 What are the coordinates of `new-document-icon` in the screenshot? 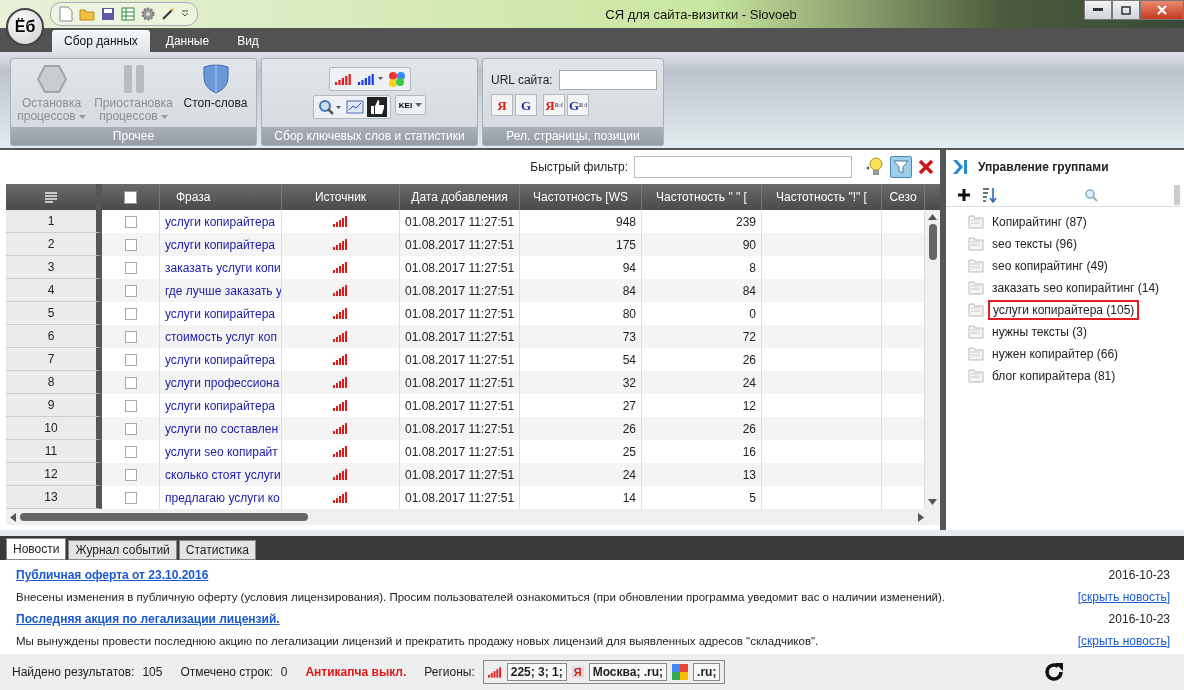 It's located at (66, 14).